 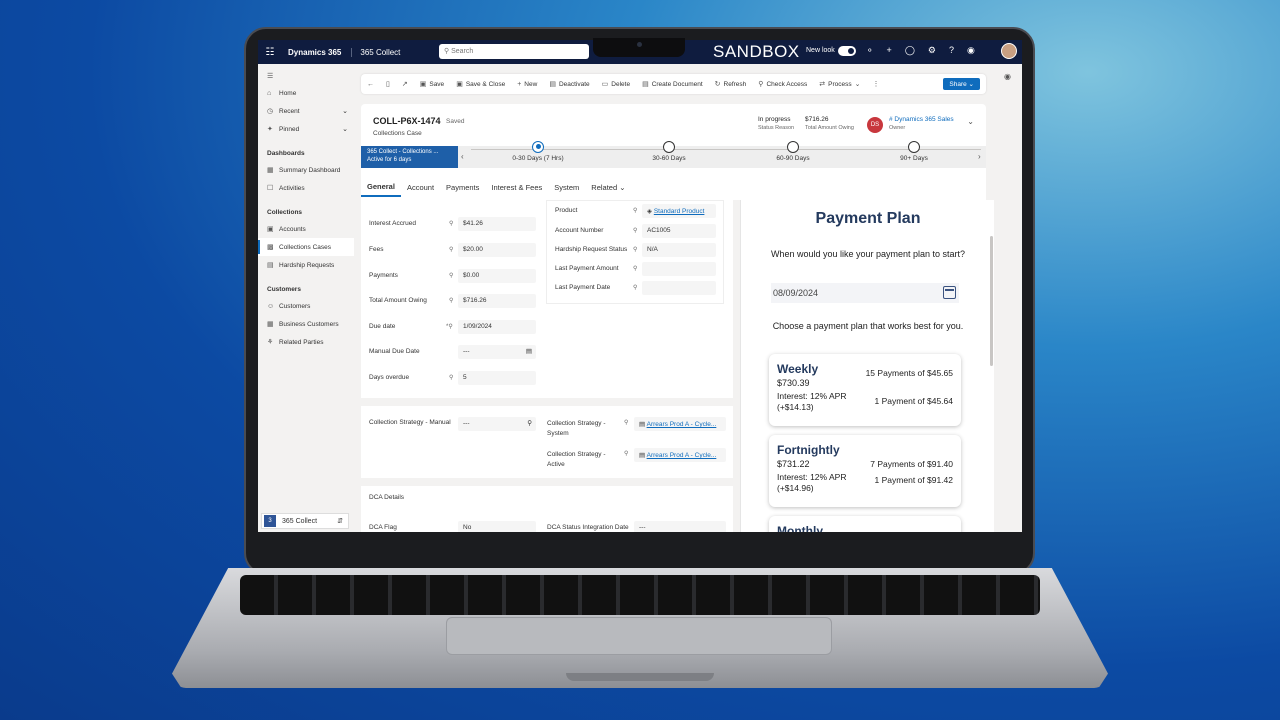 I want to click on save-label: Save, so click(x=437, y=84).